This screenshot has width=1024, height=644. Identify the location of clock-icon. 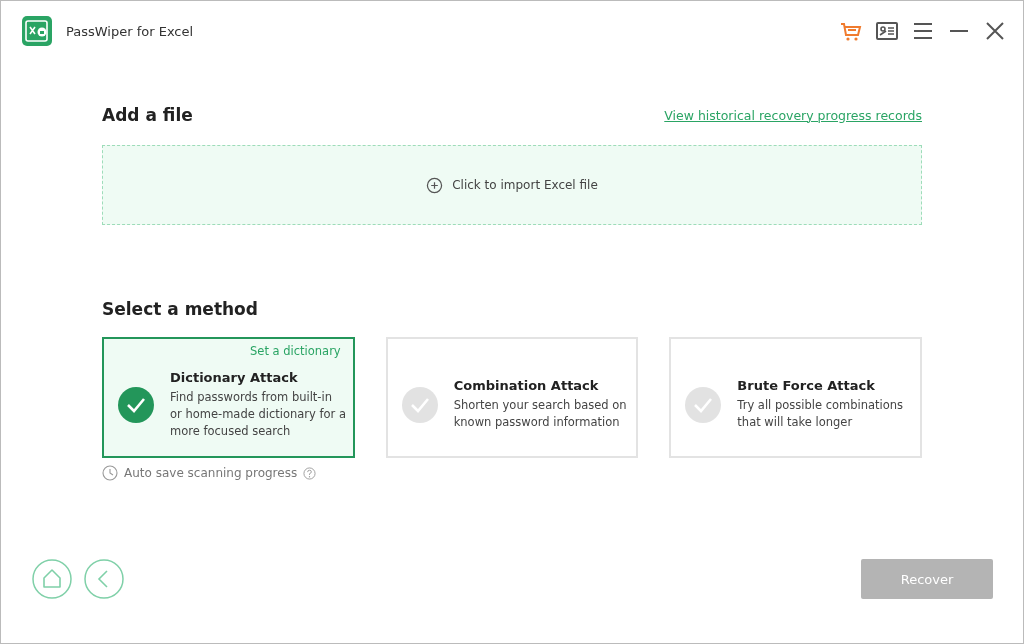
(110, 473).